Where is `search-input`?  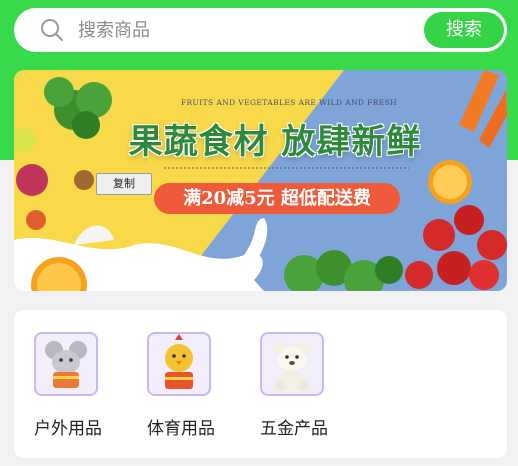 search-input is located at coordinates (238, 30).